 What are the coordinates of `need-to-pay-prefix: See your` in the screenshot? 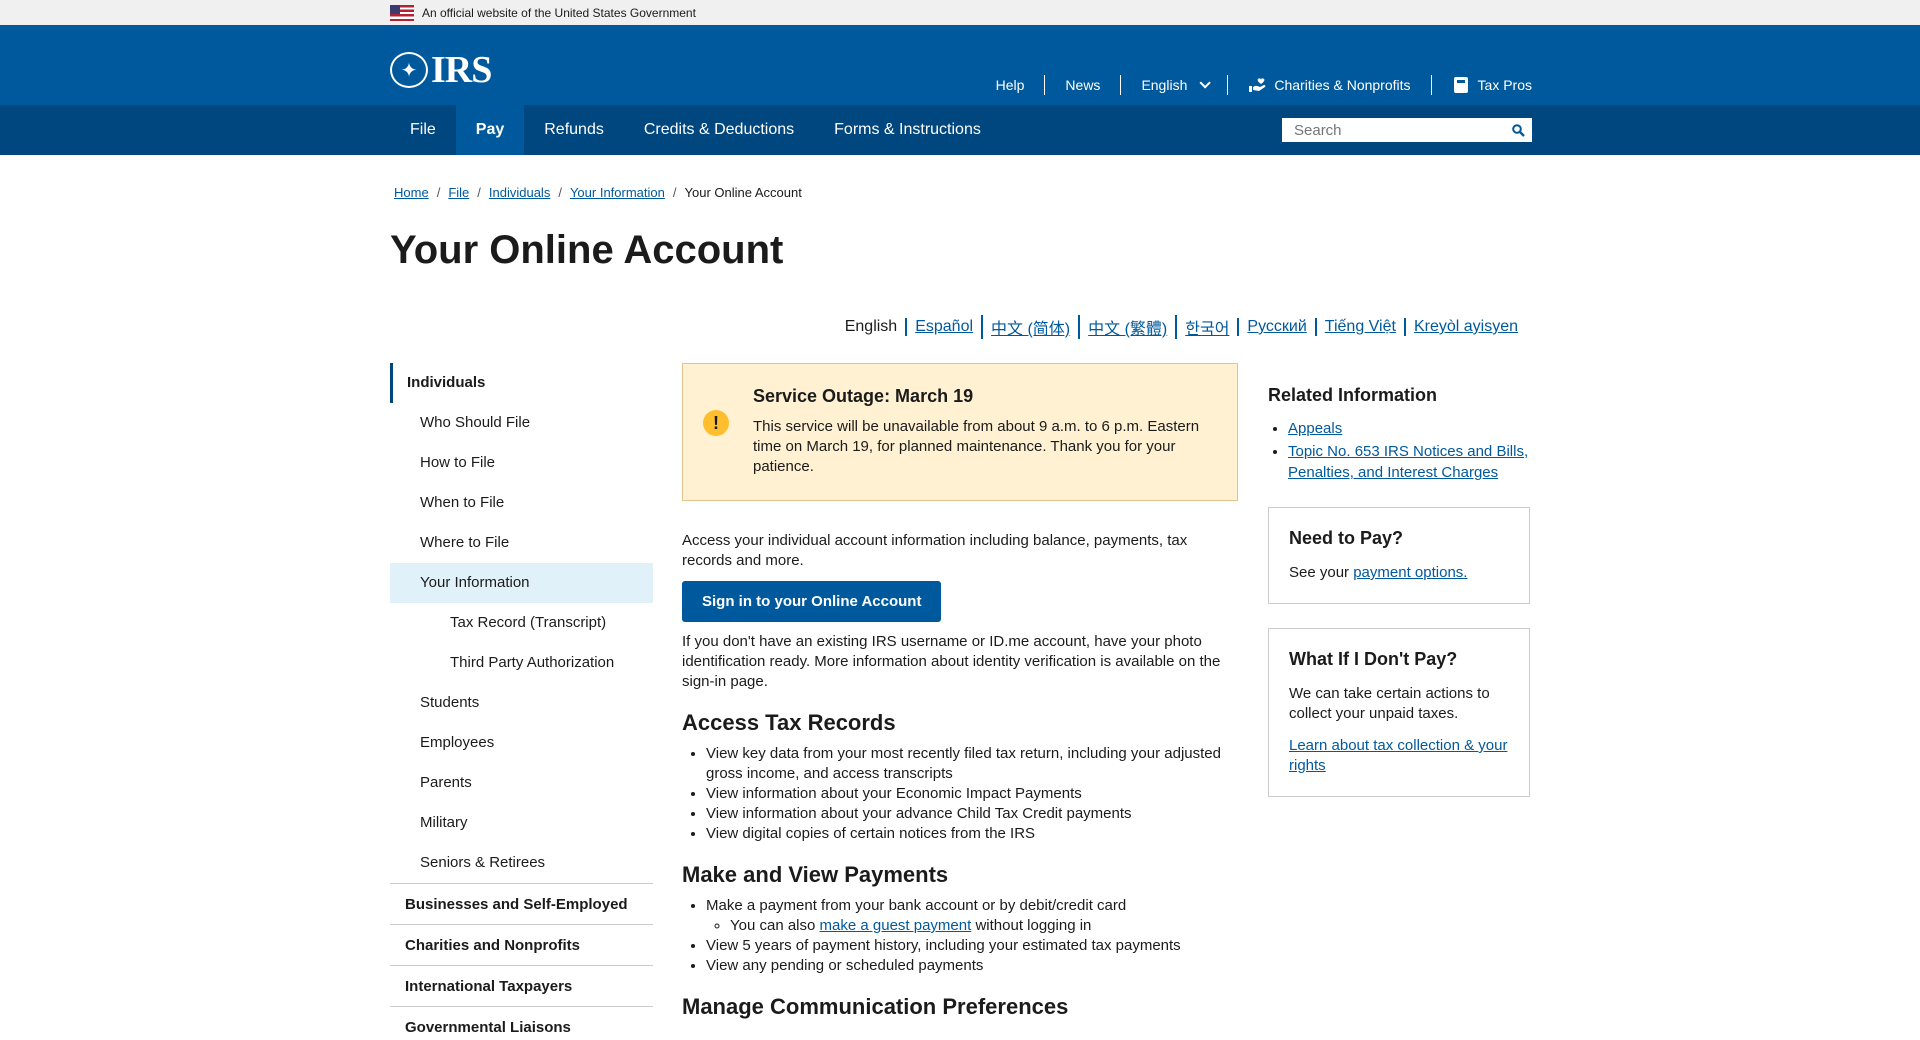 It's located at (1321, 572).